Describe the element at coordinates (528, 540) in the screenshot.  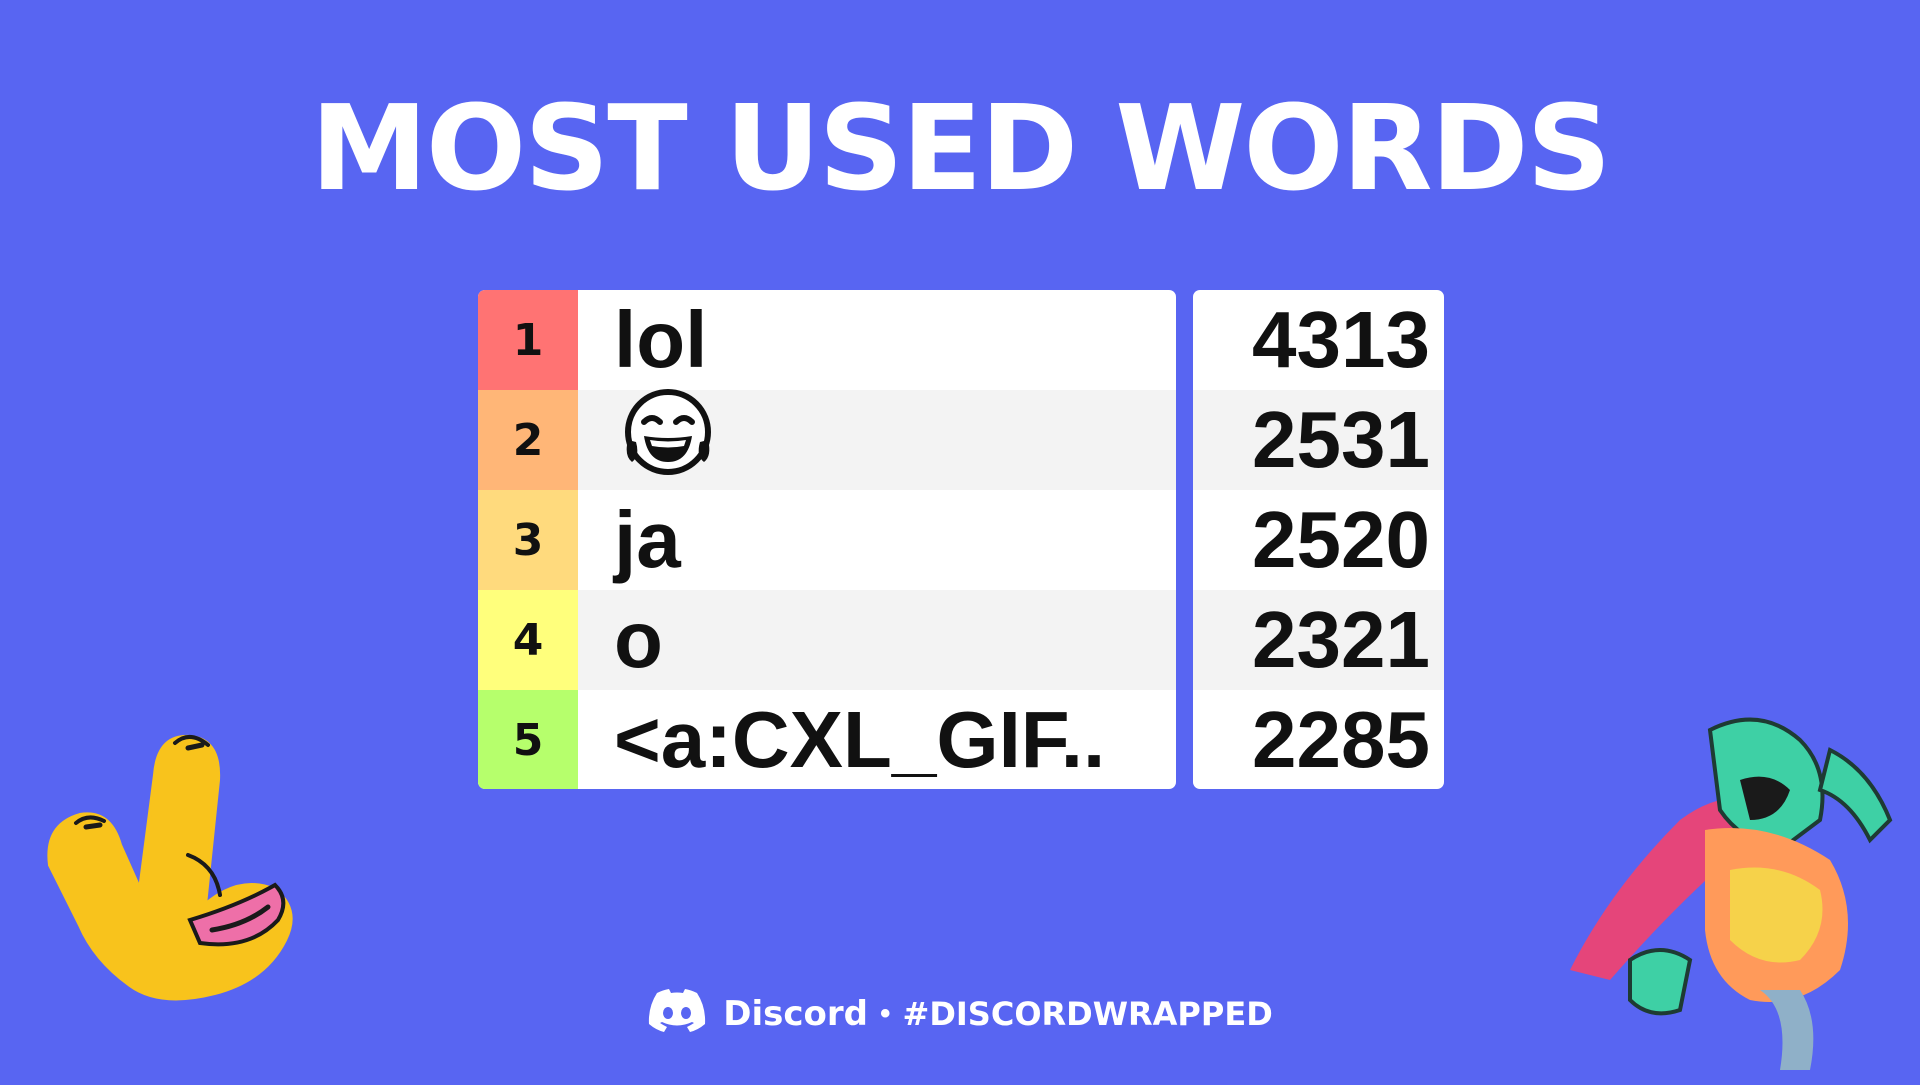
I see `rank-badge: 3` at that location.